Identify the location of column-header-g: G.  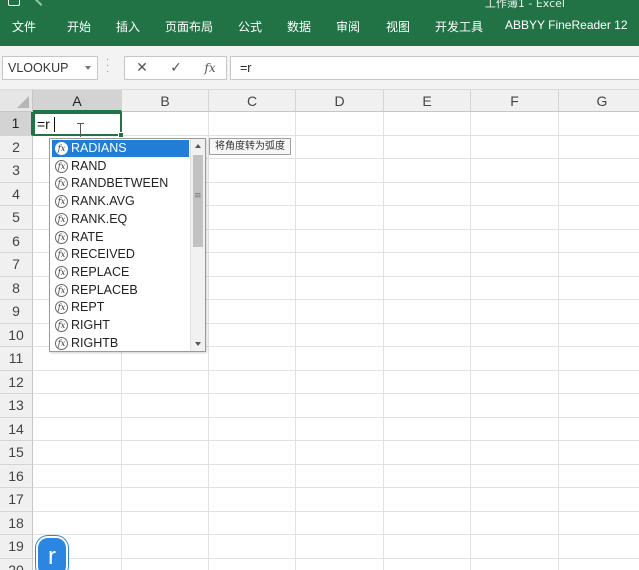
(599, 101).